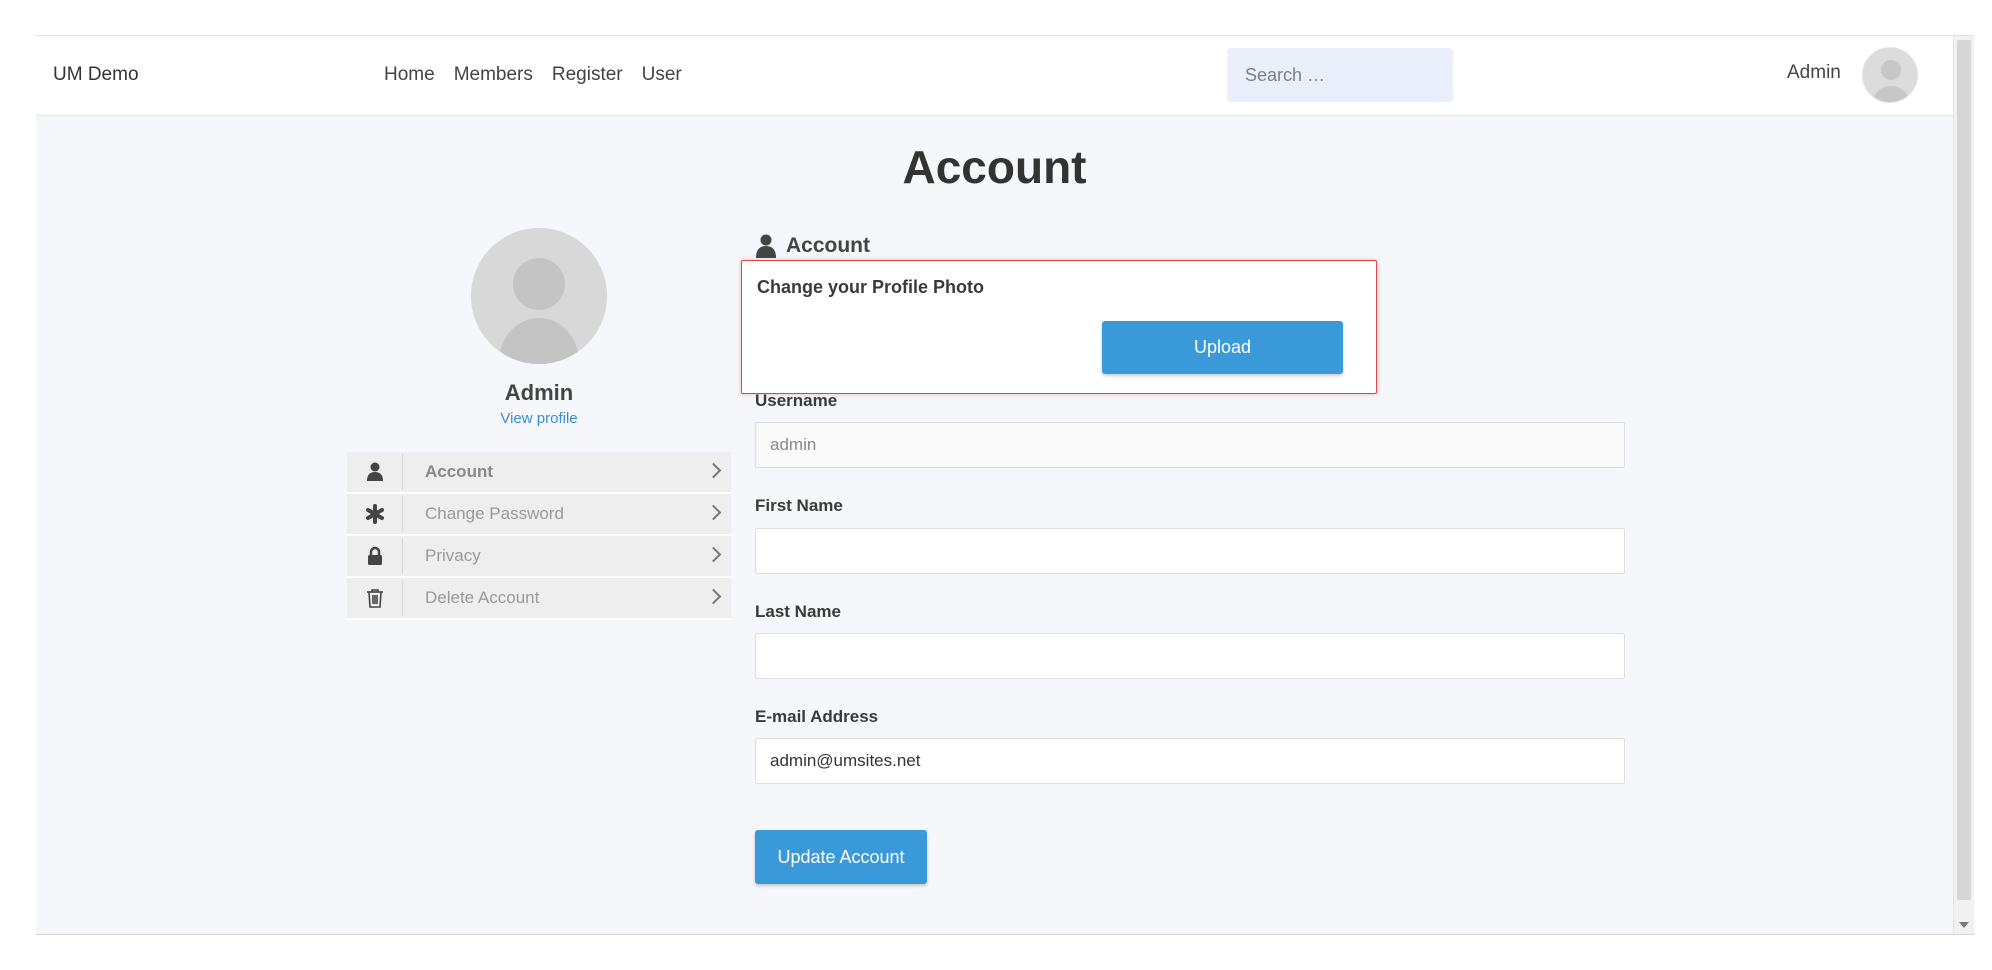 This screenshot has width=1992, height=970. Describe the element at coordinates (828, 245) in the screenshot. I see `section-title: Account` at that location.